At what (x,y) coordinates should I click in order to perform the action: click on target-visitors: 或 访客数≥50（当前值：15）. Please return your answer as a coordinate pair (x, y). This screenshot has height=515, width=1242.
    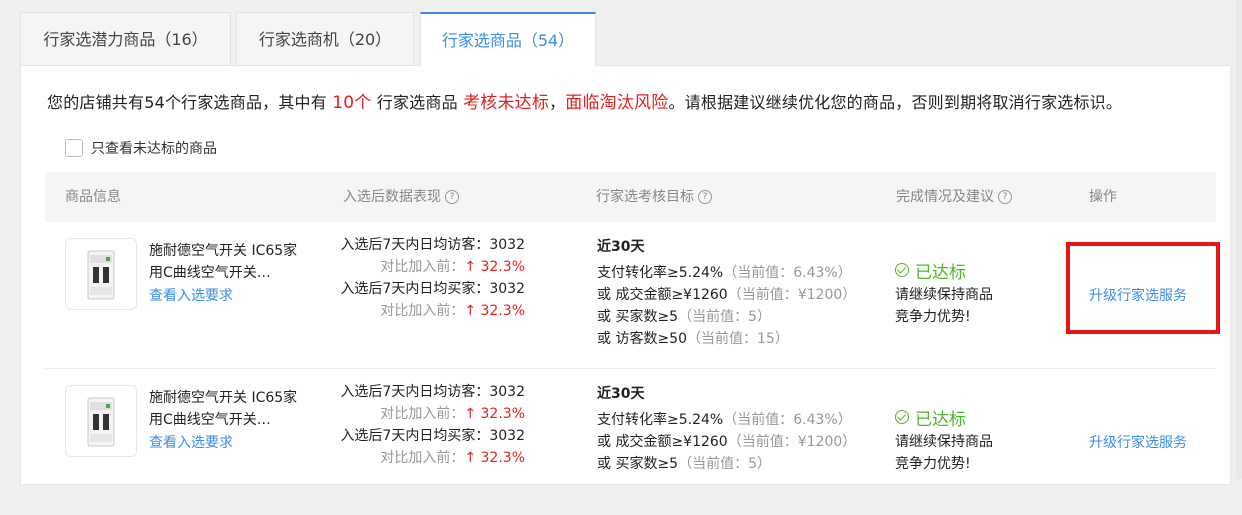
    Looking at the image, I should click on (726, 339).